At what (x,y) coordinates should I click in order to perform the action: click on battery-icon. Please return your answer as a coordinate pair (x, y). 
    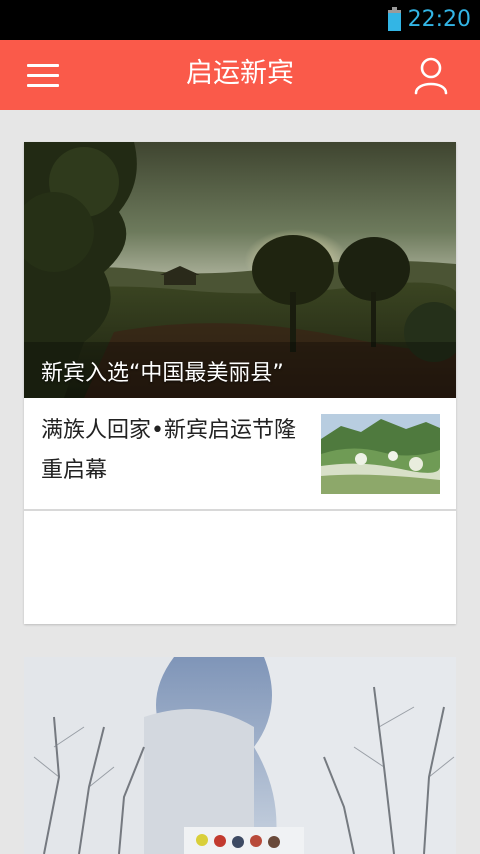
    Looking at the image, I should click on (394, 19).